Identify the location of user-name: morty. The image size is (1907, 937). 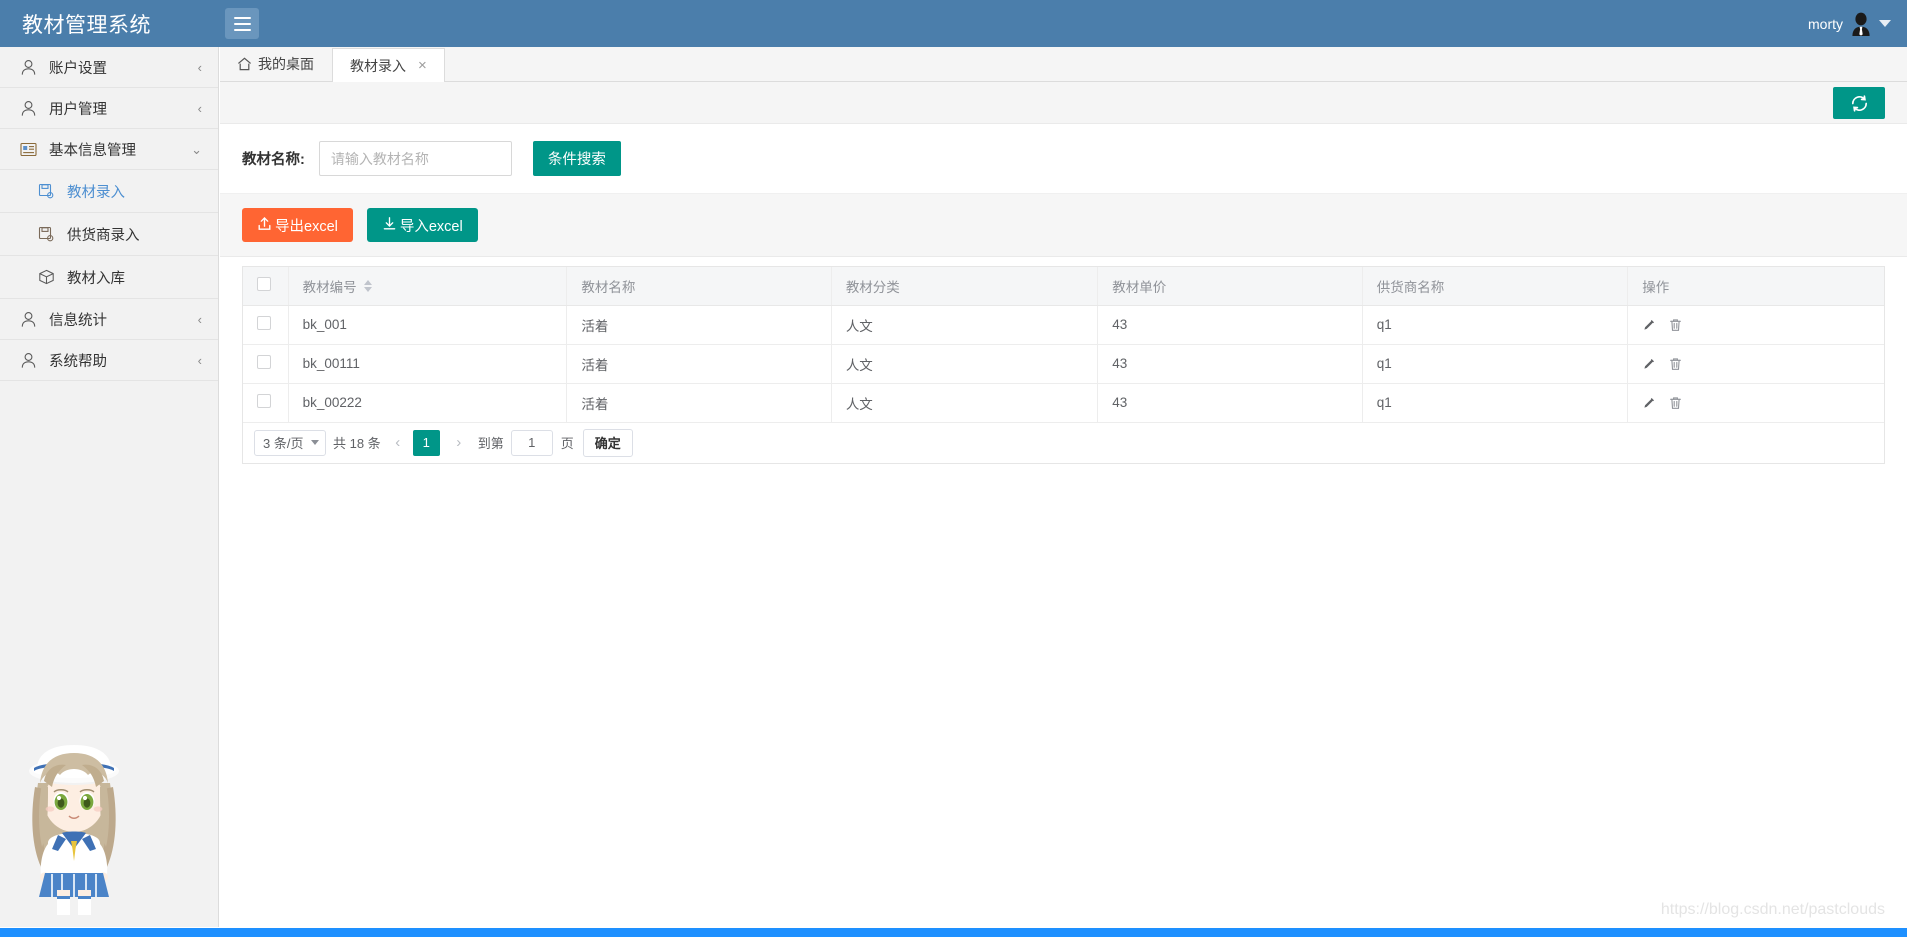
(1825, 23).